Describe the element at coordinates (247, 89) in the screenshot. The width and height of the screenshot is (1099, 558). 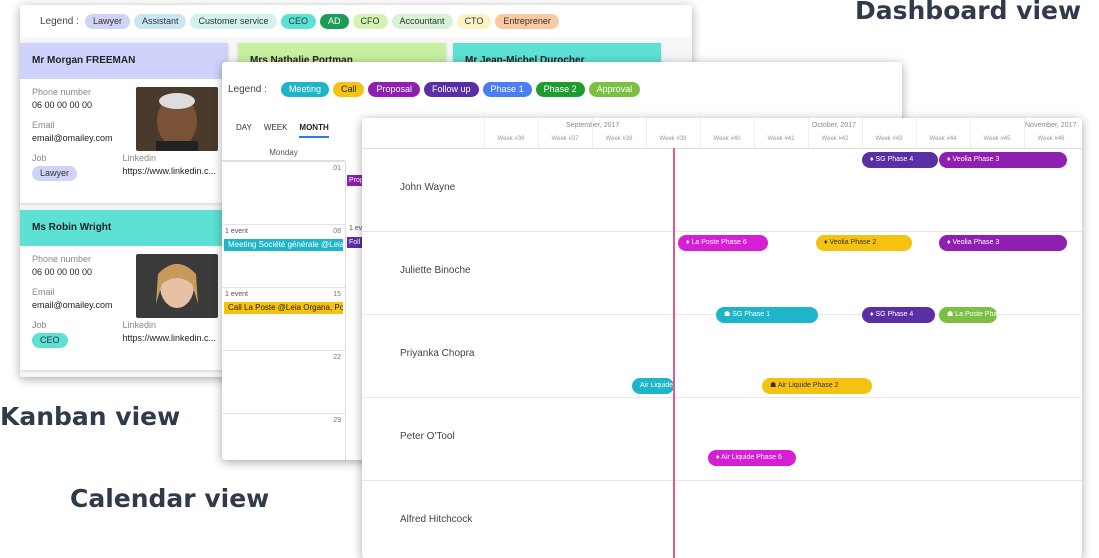
I see `calendar-legend-title: Legend :` at that location.